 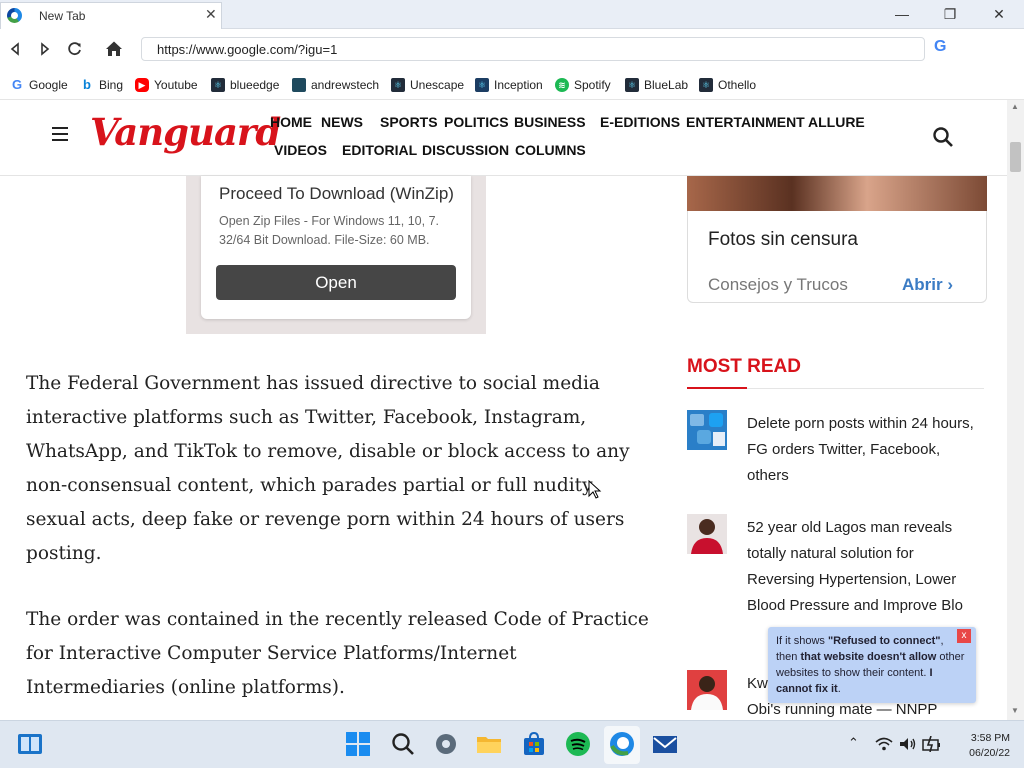 What do you see at coordinates (101, 85) in the screenshot?
I see `bookmark-bing: b Bing` at bounding box center [101, 85].